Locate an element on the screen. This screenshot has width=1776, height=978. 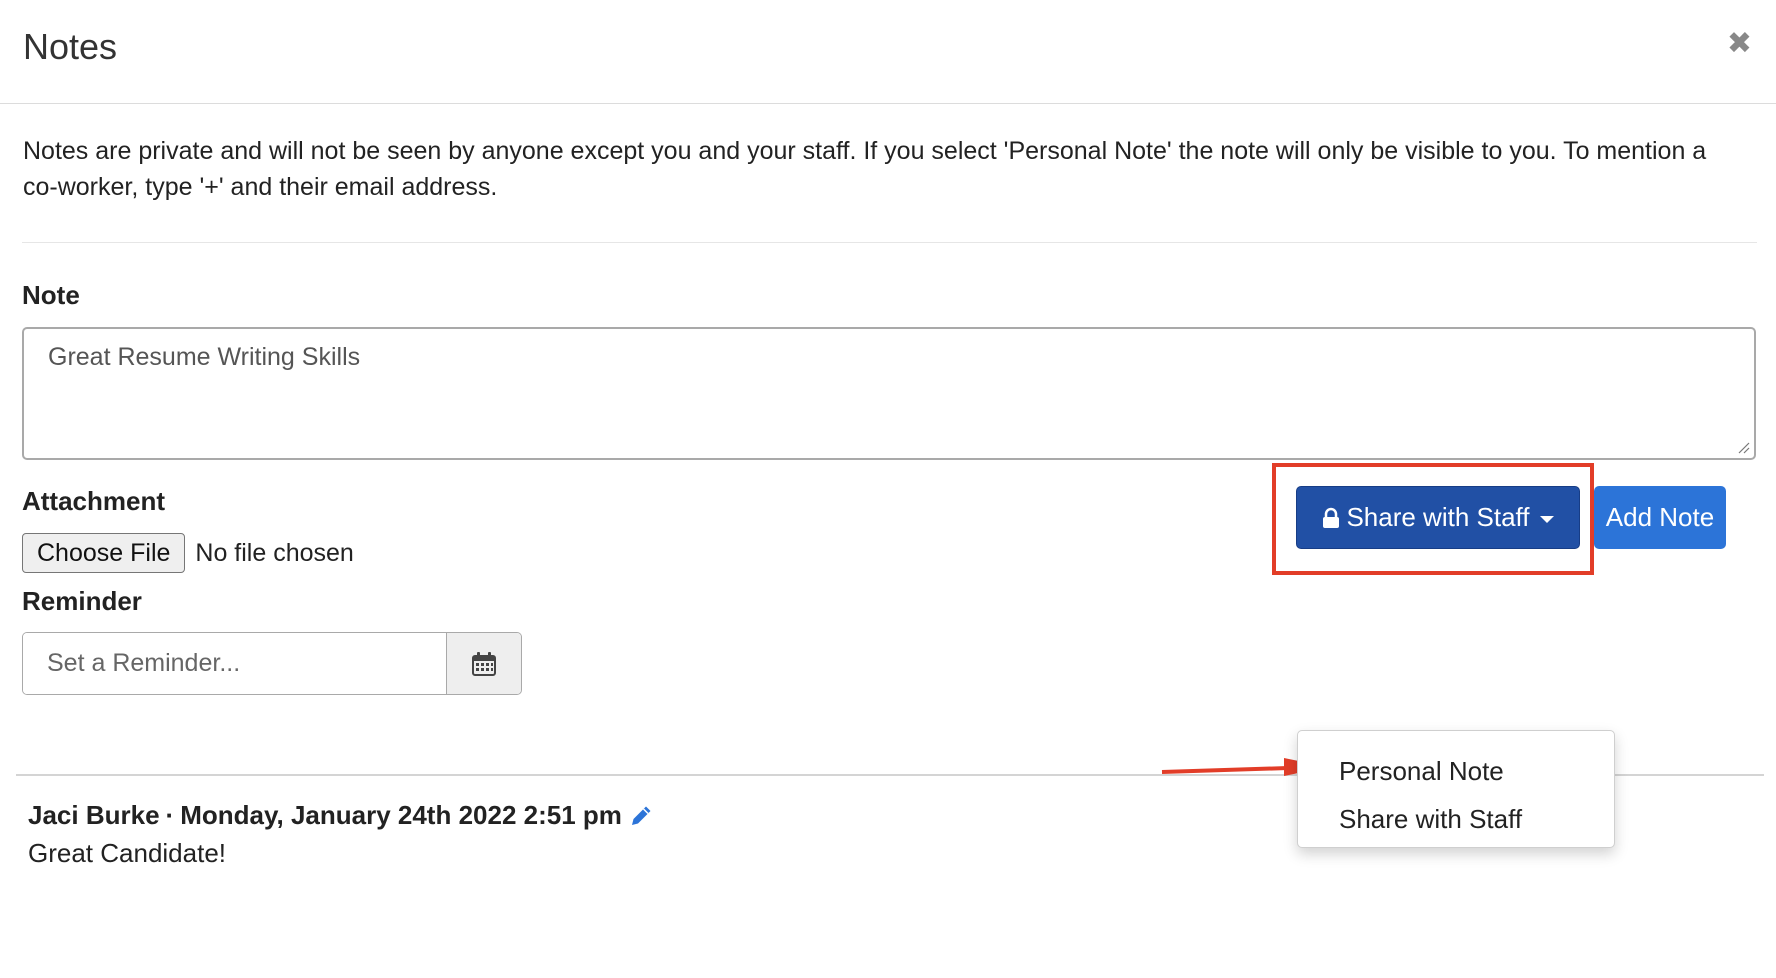
menu-item-personal-note: Personal Note is located at coordinates (1456, 771).